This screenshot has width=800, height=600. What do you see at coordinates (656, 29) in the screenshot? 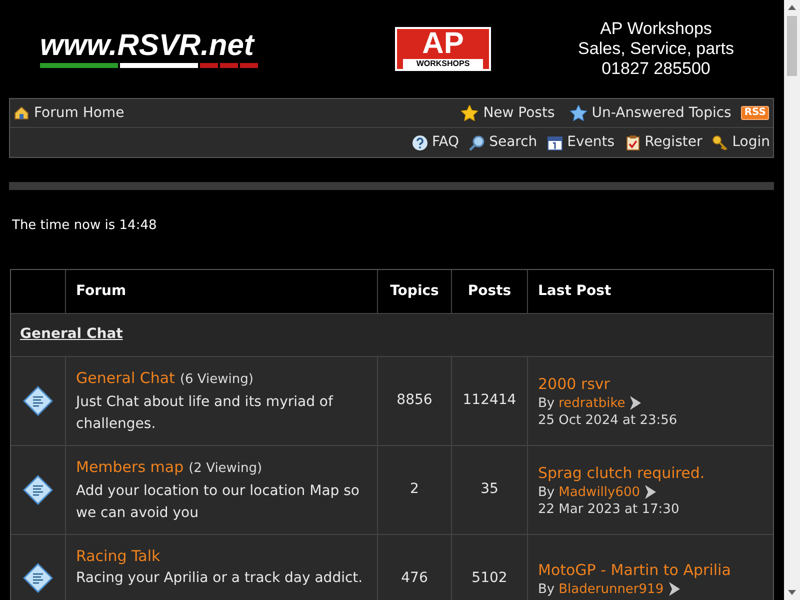
I see `sponsor-text: AP Workshops` at bounding box center [656, 29].